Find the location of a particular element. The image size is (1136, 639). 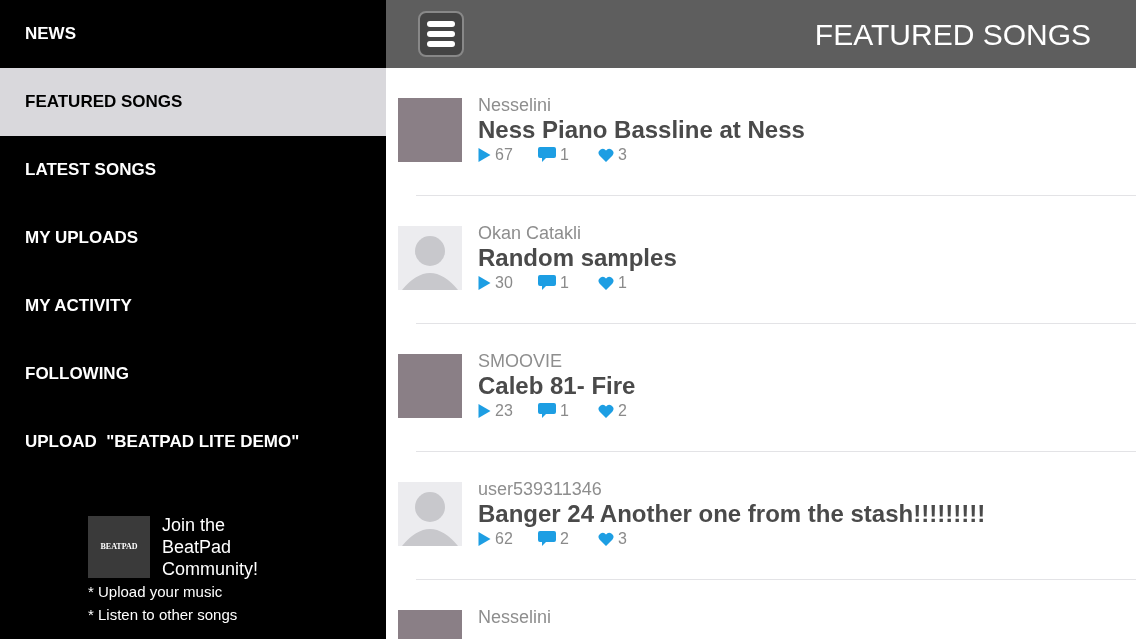

promo-bullet: * Listen to other songs is located at coordinates (163, 615).